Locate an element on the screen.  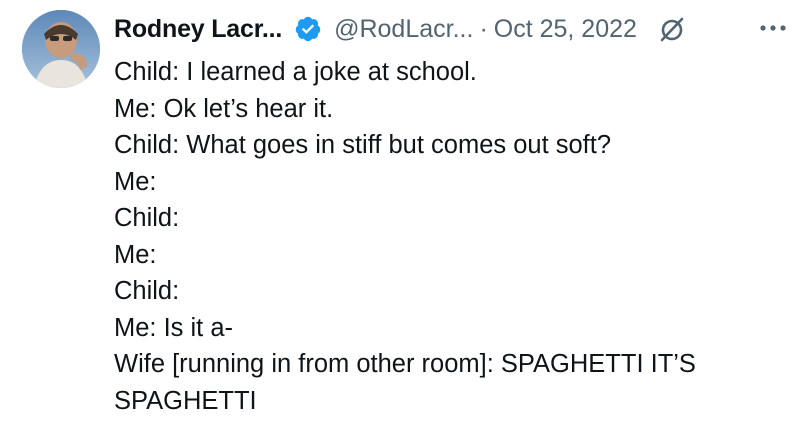
grok-icon is located at coordinates (672, 29).